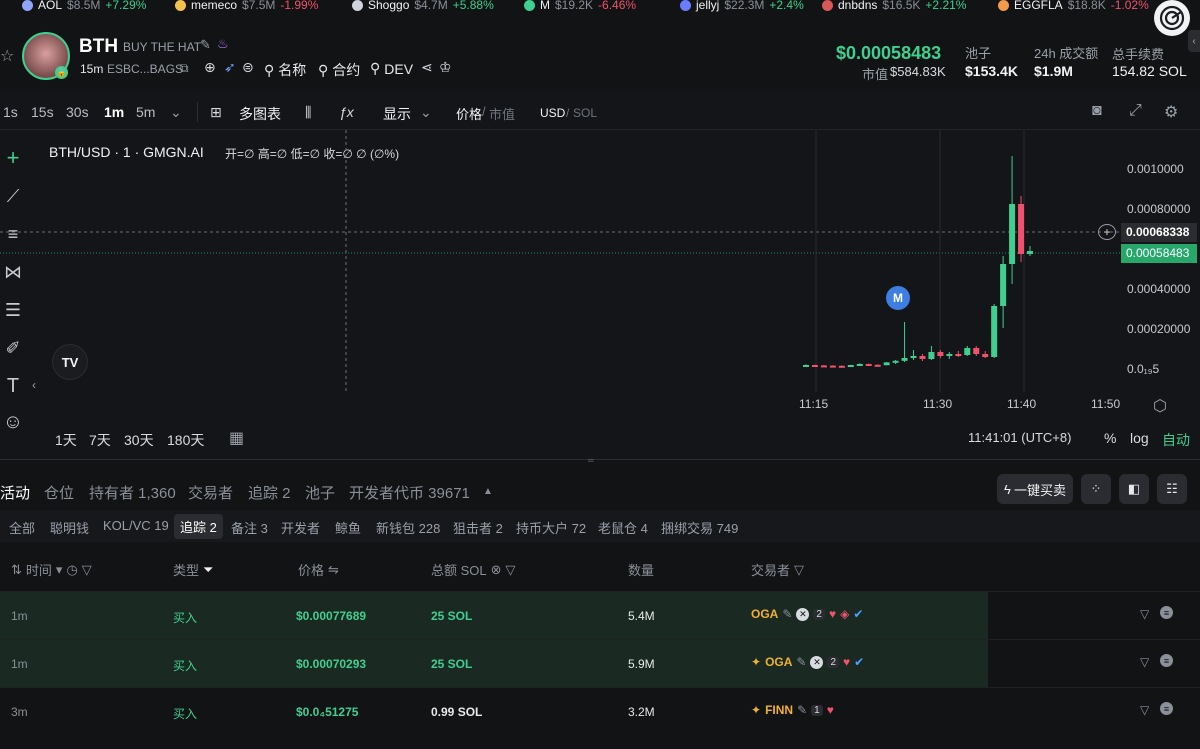  Describe the element at coordinates (320, 492) in the screenshot. I see `tab-pool: 池子` at that location.